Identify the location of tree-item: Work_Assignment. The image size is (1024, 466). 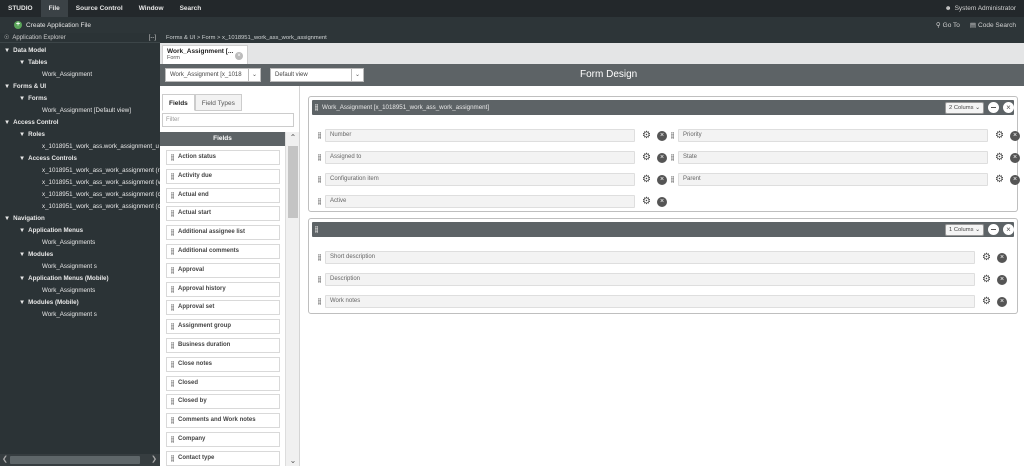
(80, 75).